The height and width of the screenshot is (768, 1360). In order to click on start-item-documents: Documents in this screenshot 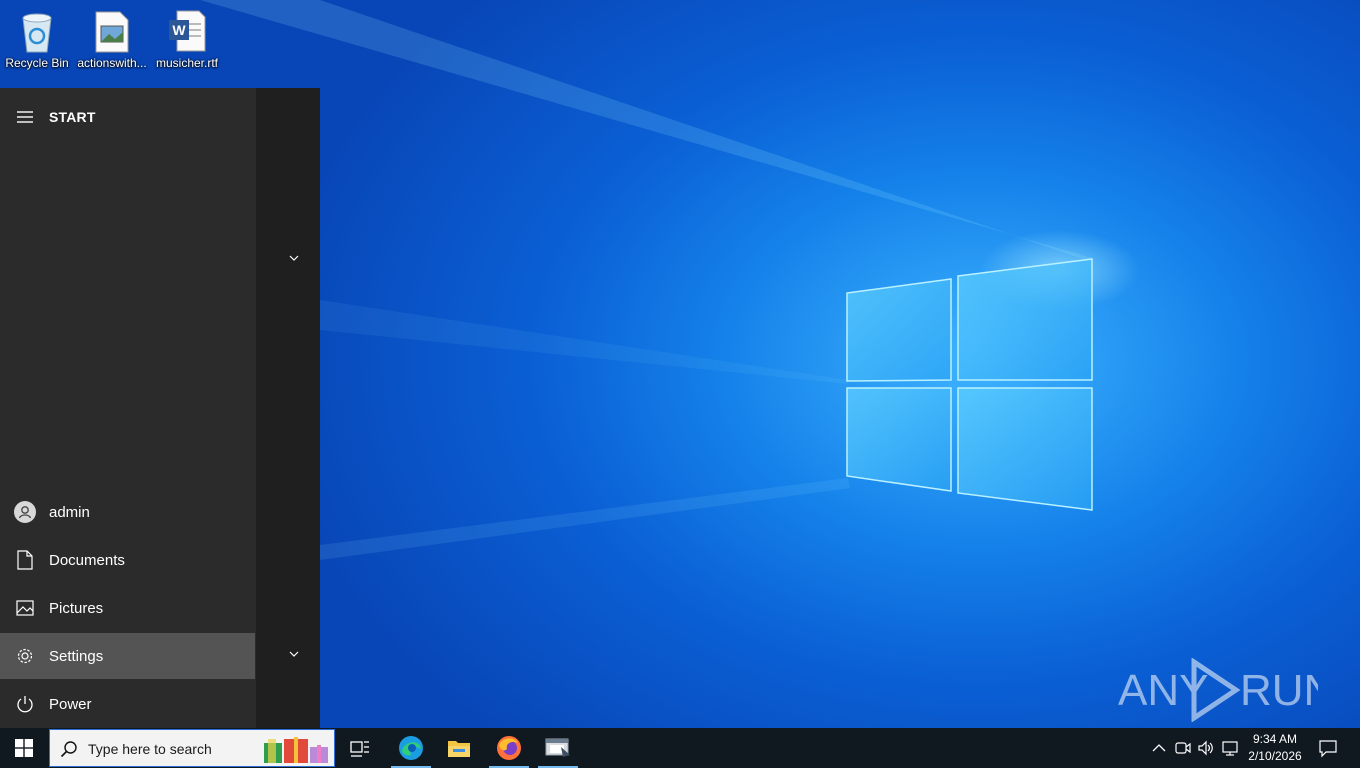, I will do `click(127, 560)`.